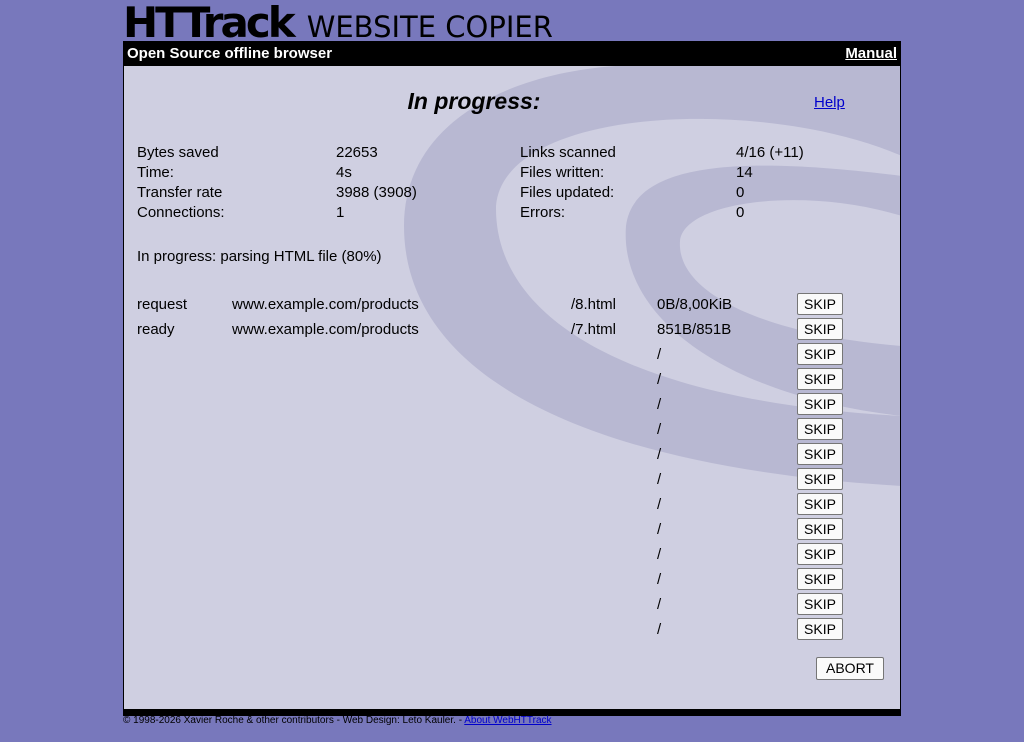 This screenshot has width=1024, height=742. Describe the element at coordinates (512, 53) in the screenshot. I see `top-bar: Open Source offline browser Manual` at that location.